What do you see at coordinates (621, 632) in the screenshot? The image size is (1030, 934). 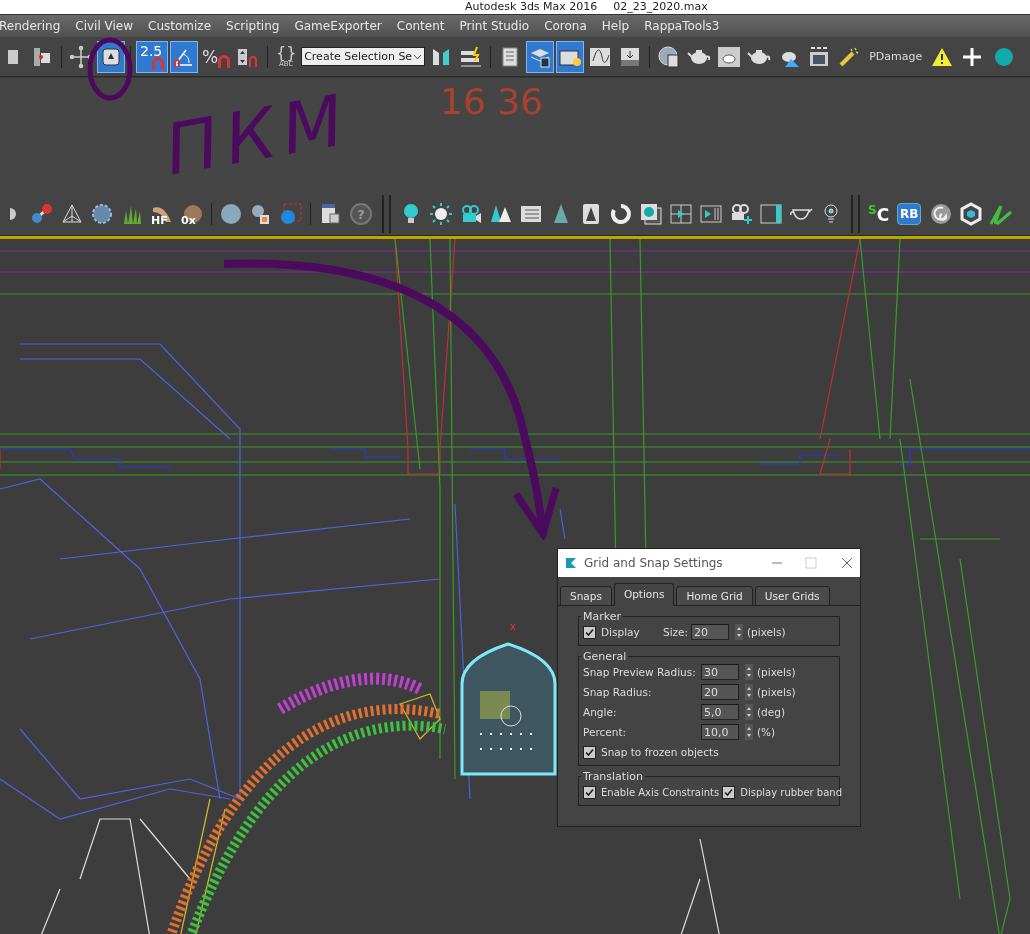 I see `option-label: Display` at bounding box center [621, 632].